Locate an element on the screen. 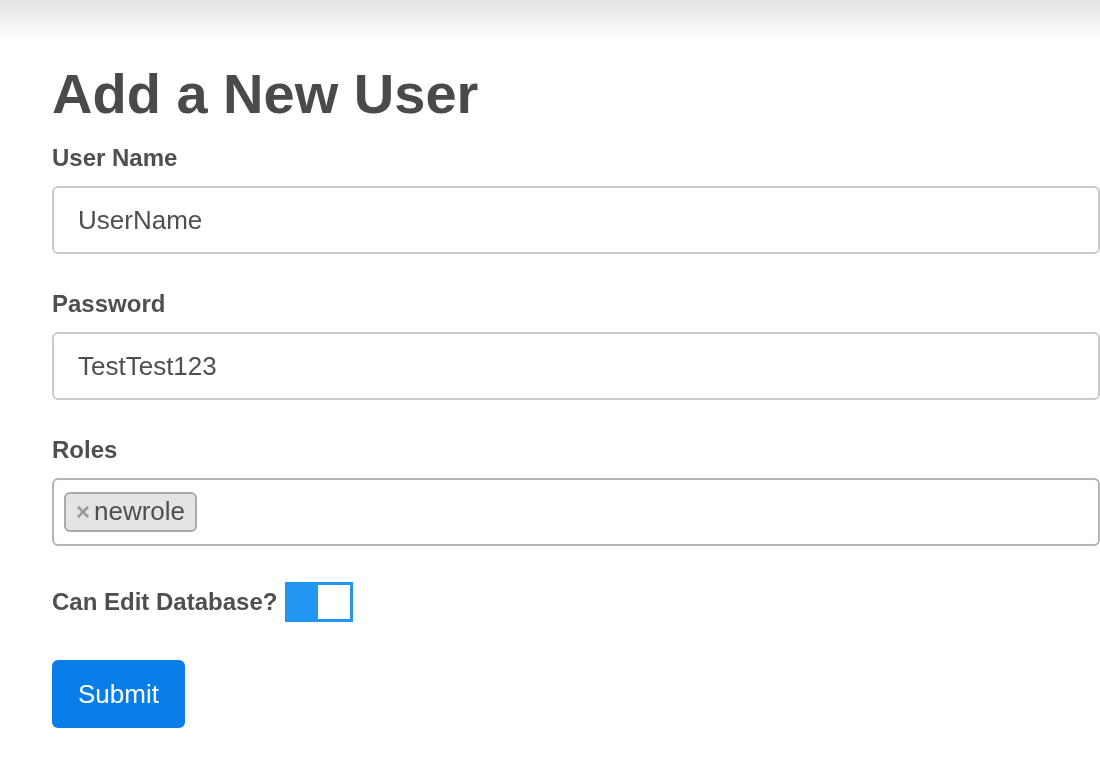  toggle-switch is located at coordinates (319, 602).